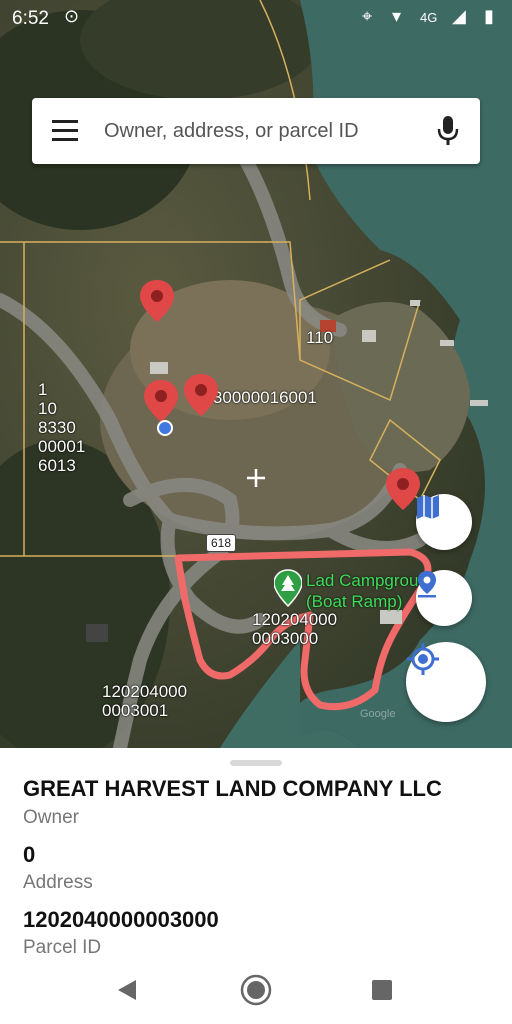 The image size is (512, 1024). Describe the element at coordinates (65, 131) in the screenshot. I see `menu-icon` at that location.